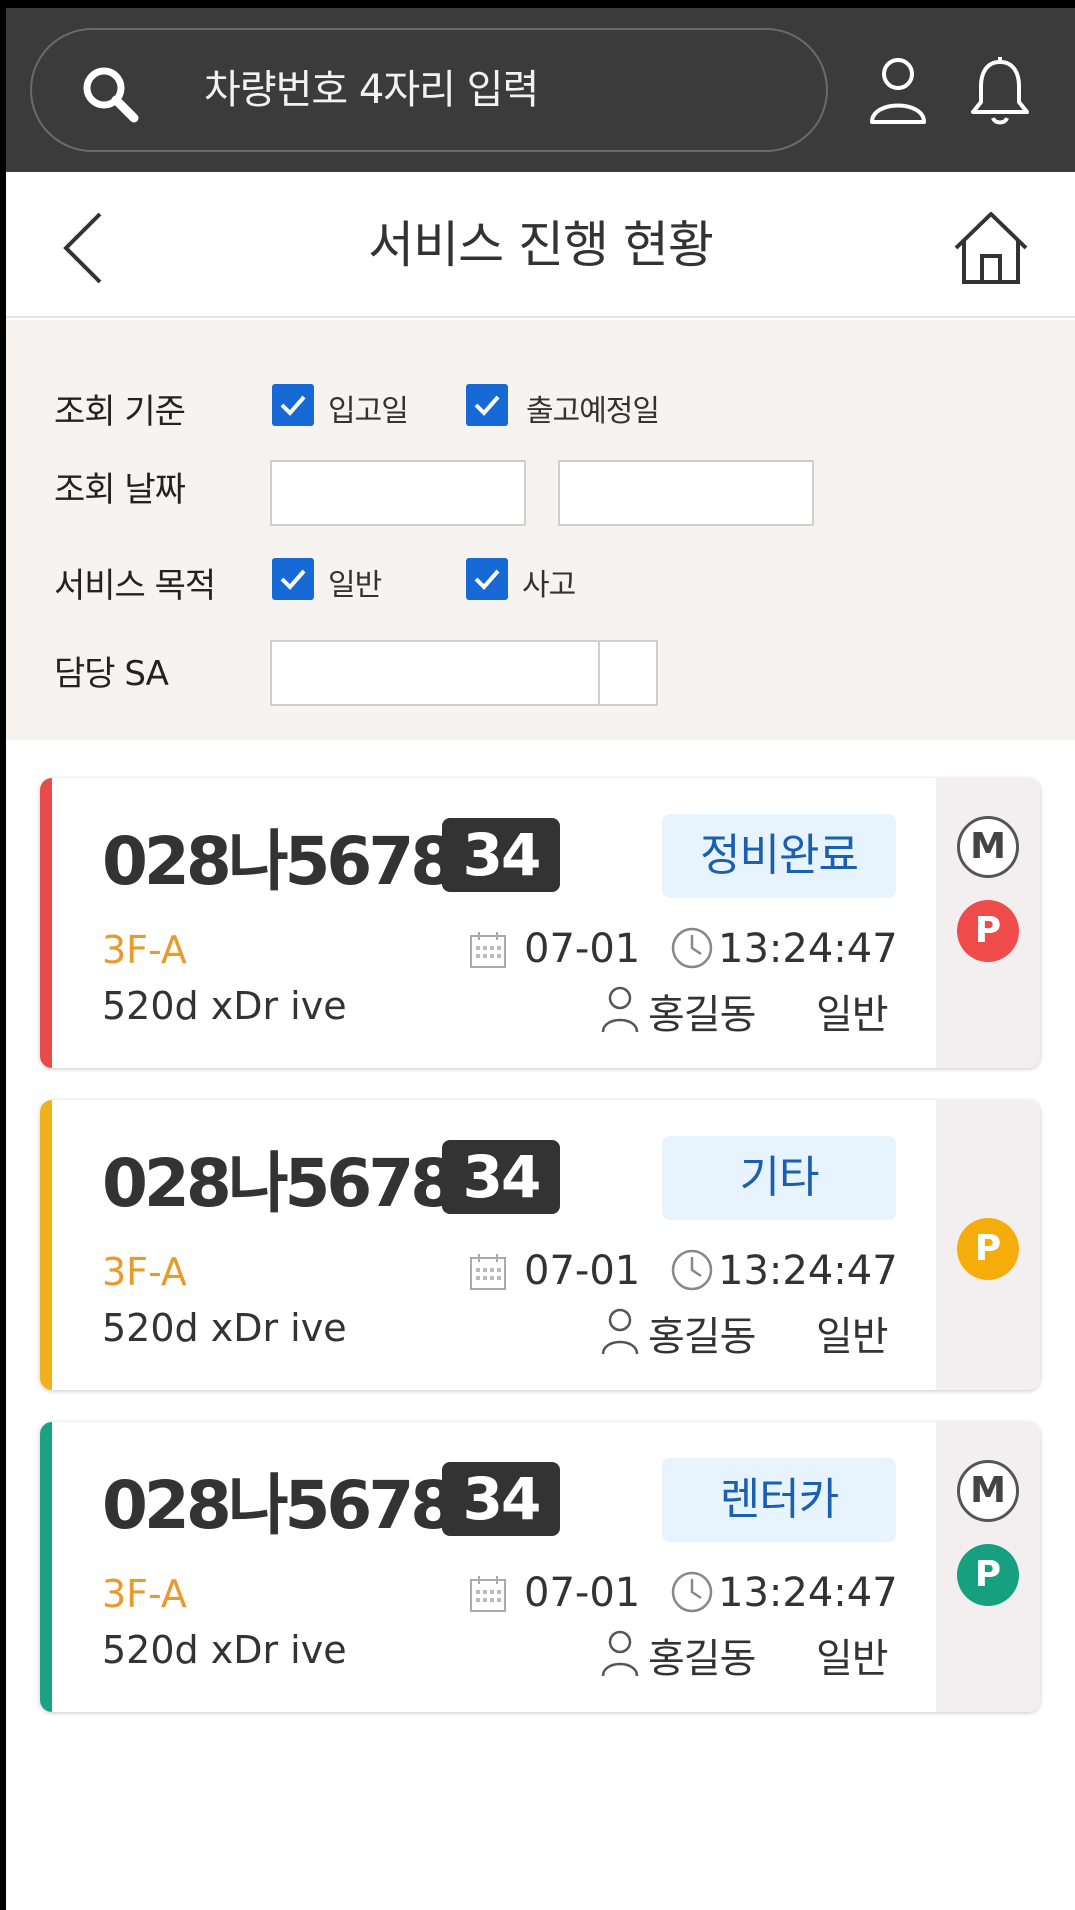  What do you see at coordinates (355, 585) in the screenshot?
I see `checkbox-general-label: 일반` at bounding box center [355, 585].